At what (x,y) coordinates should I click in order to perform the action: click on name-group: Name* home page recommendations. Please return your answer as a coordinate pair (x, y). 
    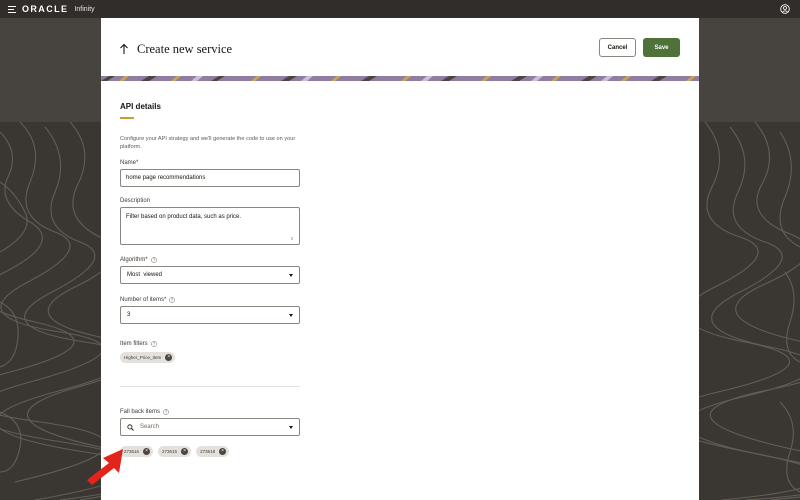
    Looking at the image, I should click on (210, 173).